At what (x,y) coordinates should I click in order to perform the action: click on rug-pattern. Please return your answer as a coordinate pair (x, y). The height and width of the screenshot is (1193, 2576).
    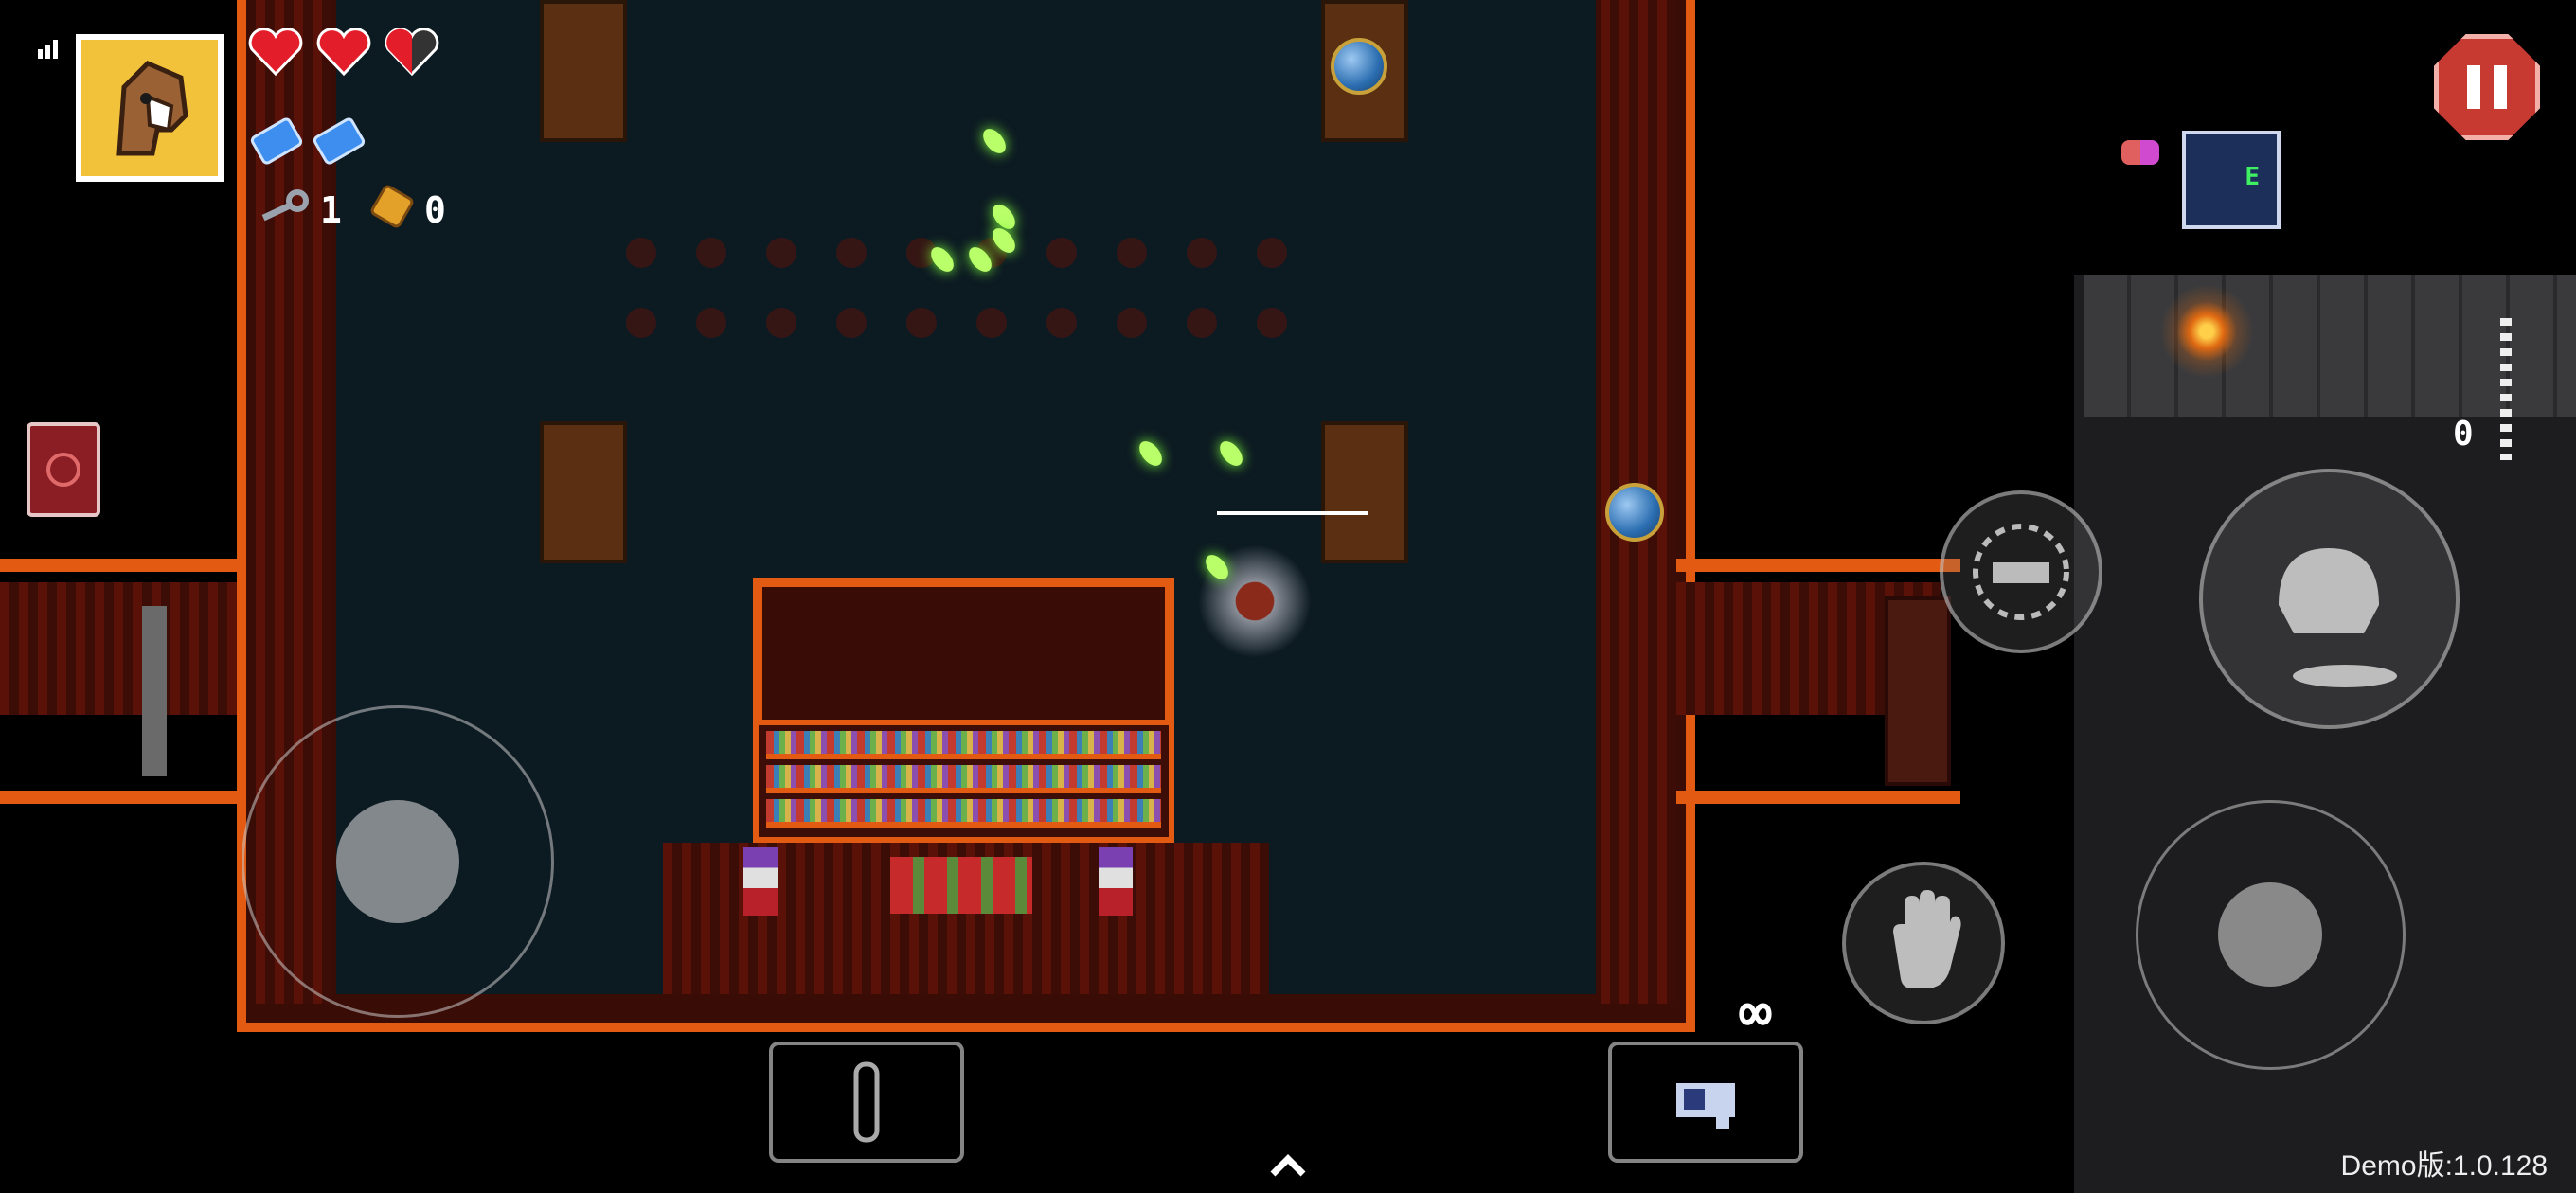
    Looking at the image, I should click on (966, 293).